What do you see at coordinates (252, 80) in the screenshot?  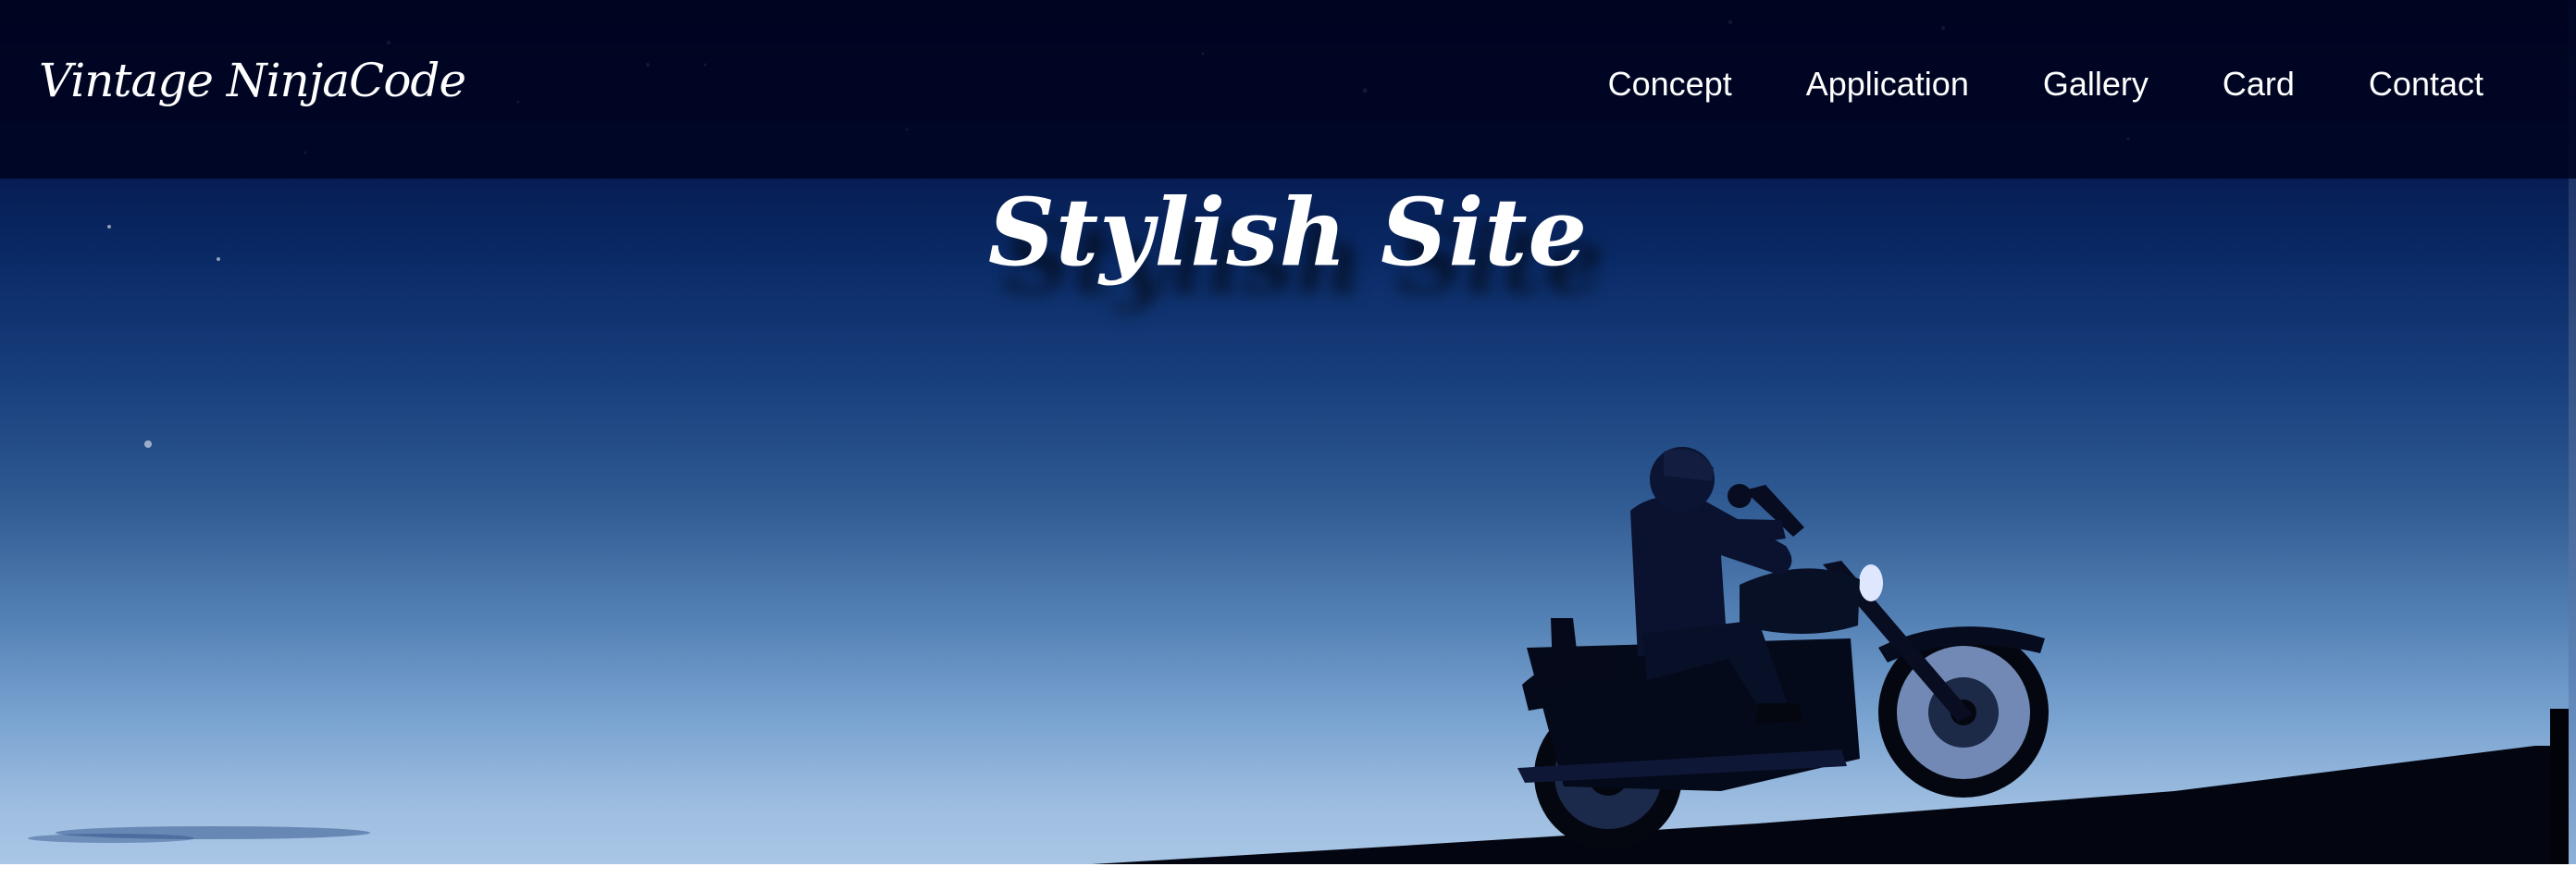 I see `site-logo: Vintage NinjaCode` at bounding box center [252, 80].